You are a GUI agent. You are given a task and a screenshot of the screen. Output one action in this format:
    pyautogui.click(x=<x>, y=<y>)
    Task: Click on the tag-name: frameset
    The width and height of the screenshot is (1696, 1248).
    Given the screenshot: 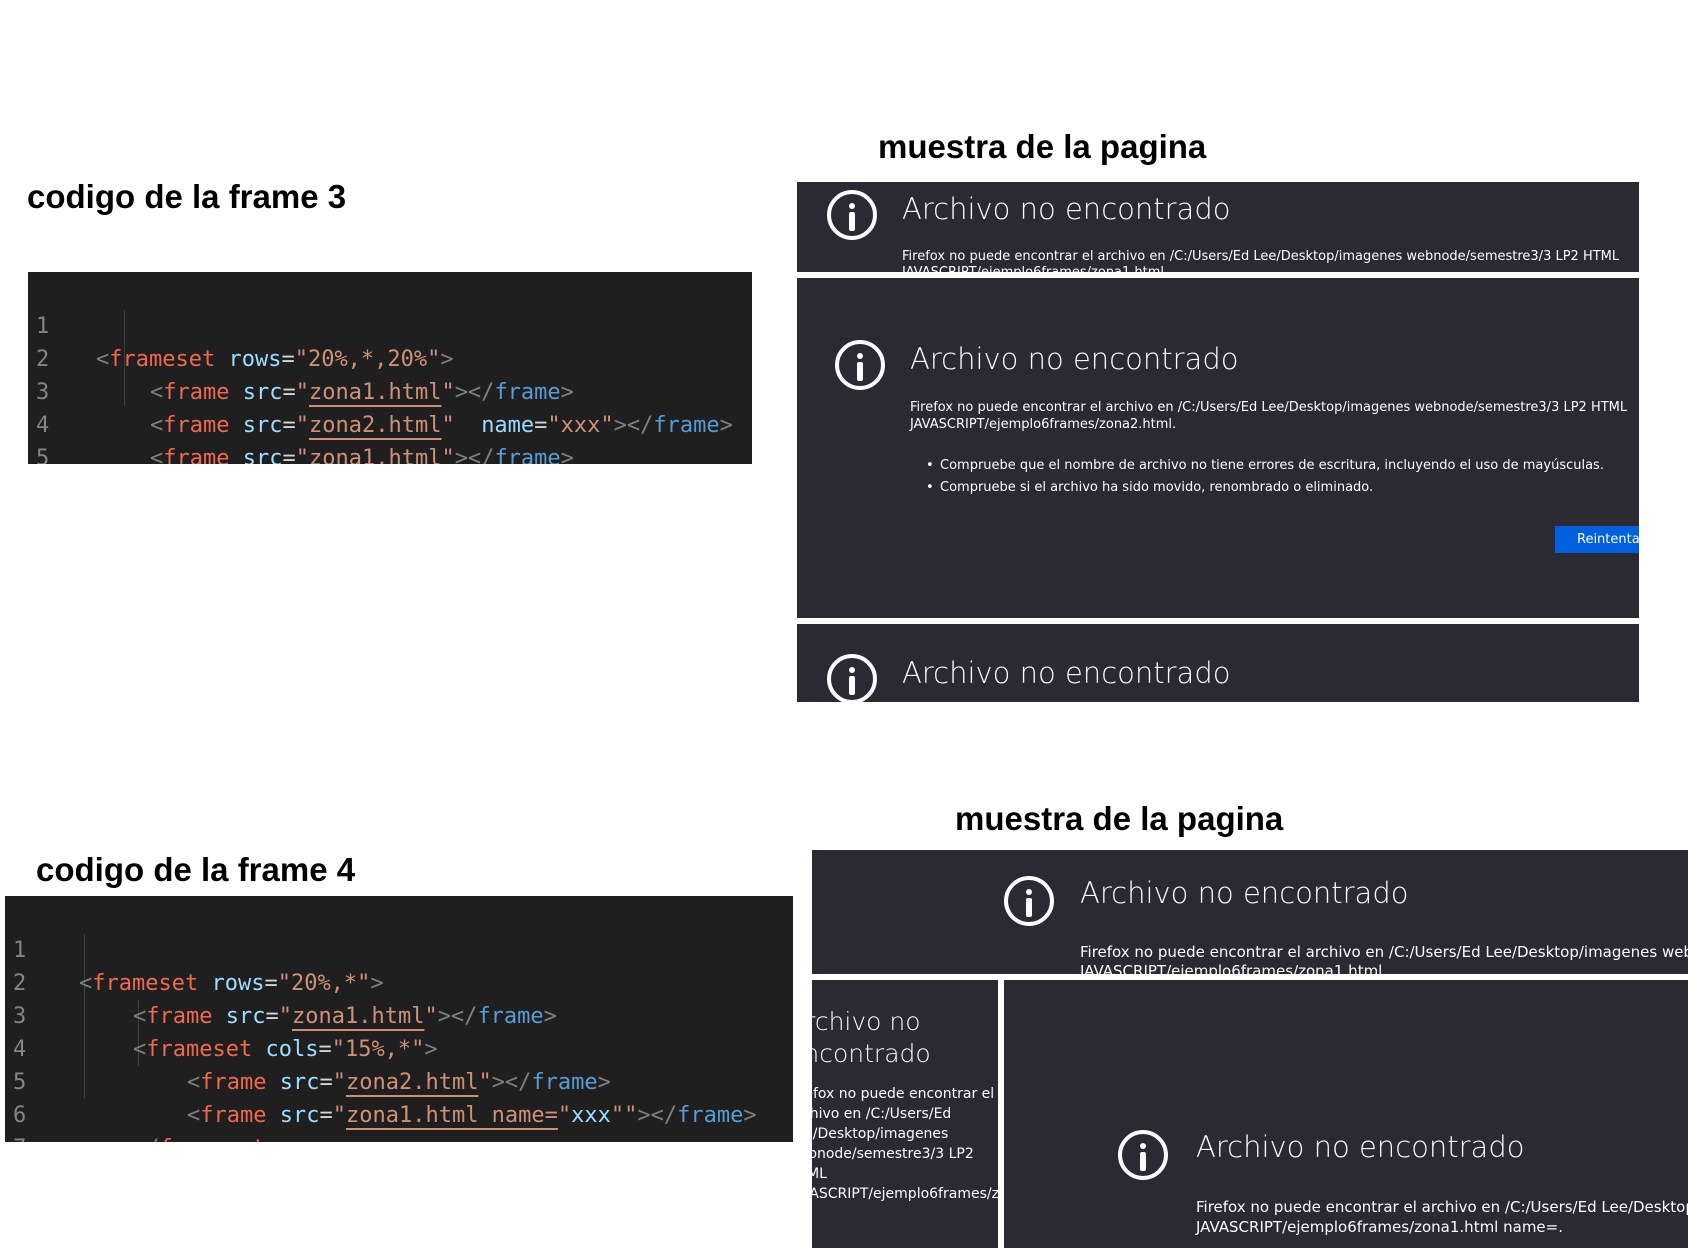 What is the action you would take?
    pyautogui.click(x=213, y=1139)
    